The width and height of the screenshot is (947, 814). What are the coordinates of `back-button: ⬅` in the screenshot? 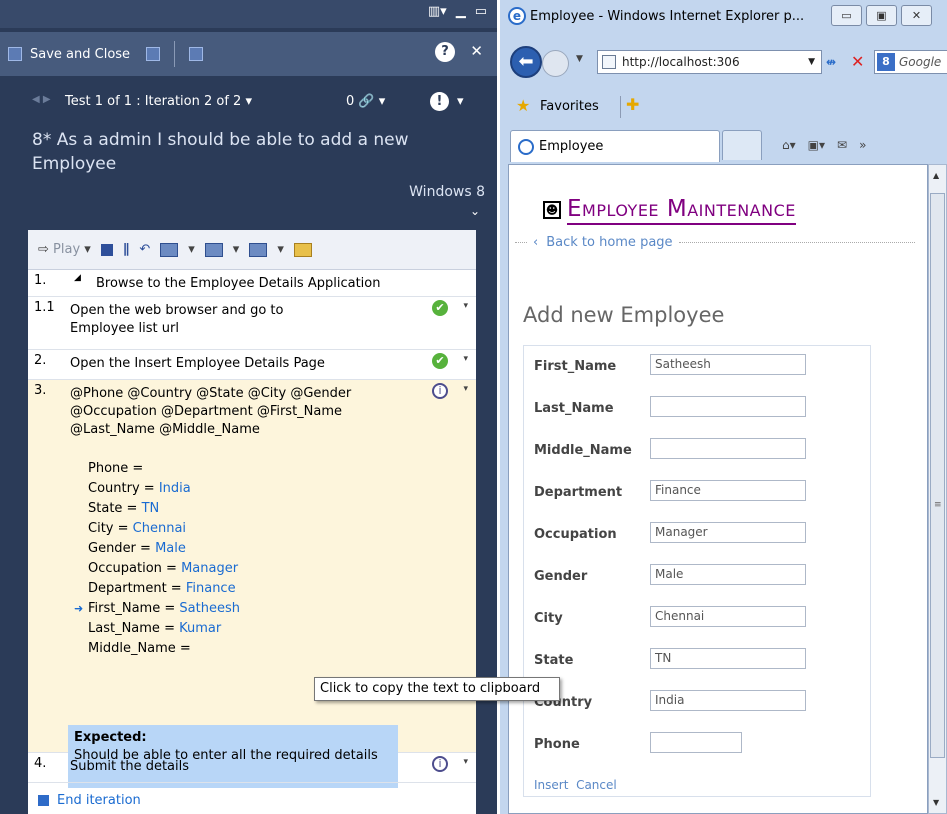 It's located at (526, 62).